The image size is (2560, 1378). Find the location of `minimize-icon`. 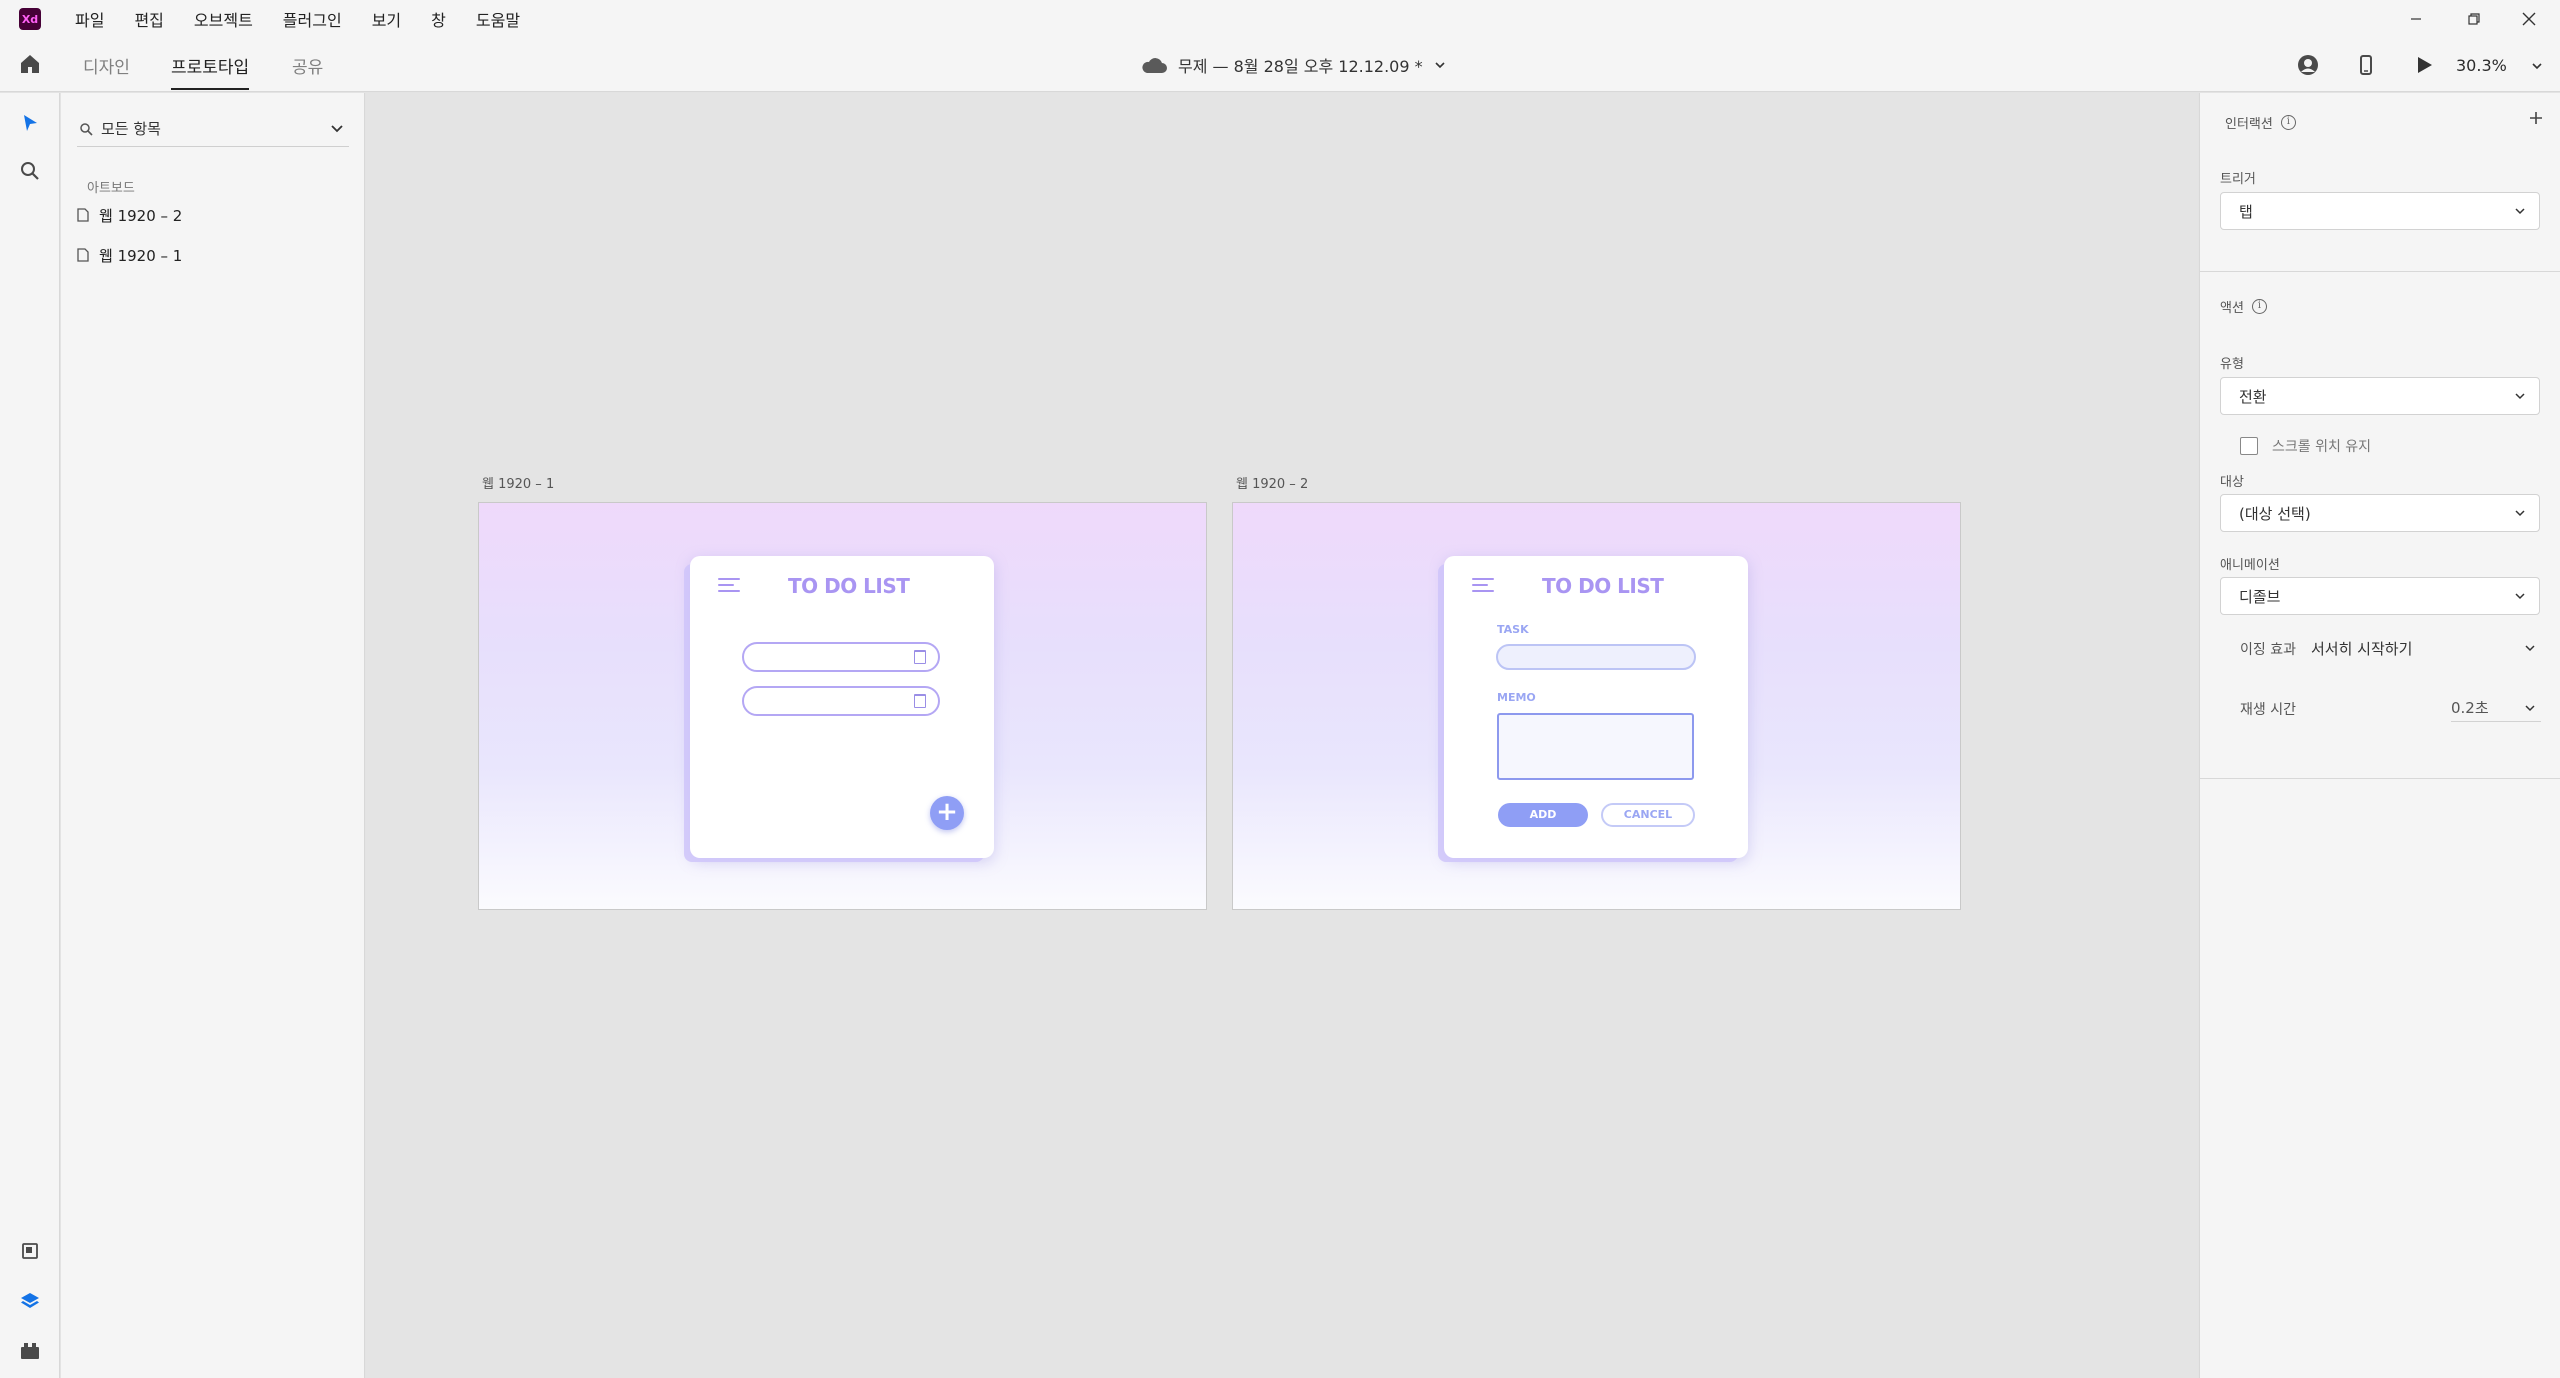

minimize-icon is located at coordinates (2416, 19).